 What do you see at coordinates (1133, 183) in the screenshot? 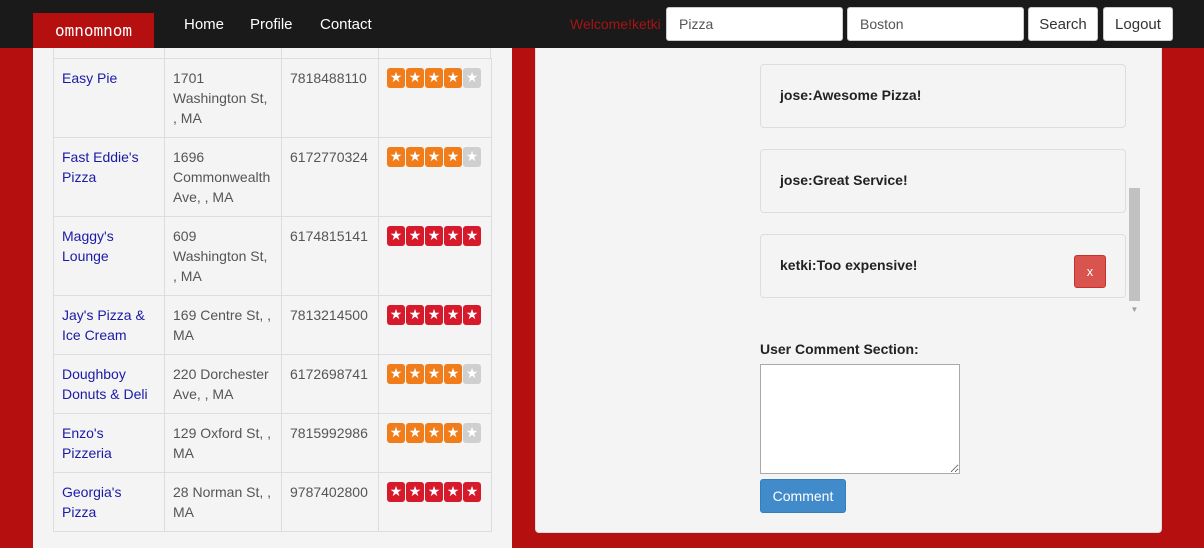
I see `comments-scrollbar: ▼` at bounding box center [1133, 183].